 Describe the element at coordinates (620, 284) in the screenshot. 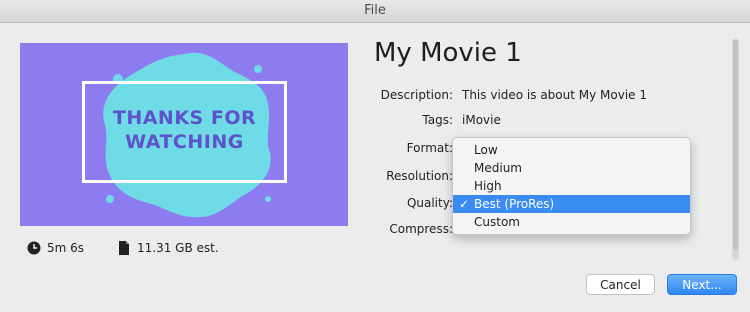

I see `cancel-button: Cancel` at that location.